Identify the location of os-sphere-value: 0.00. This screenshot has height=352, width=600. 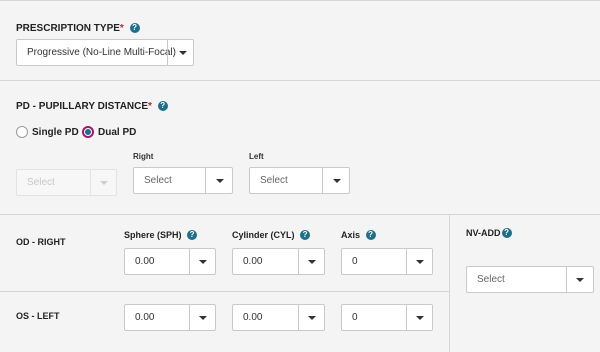
(145, 317).